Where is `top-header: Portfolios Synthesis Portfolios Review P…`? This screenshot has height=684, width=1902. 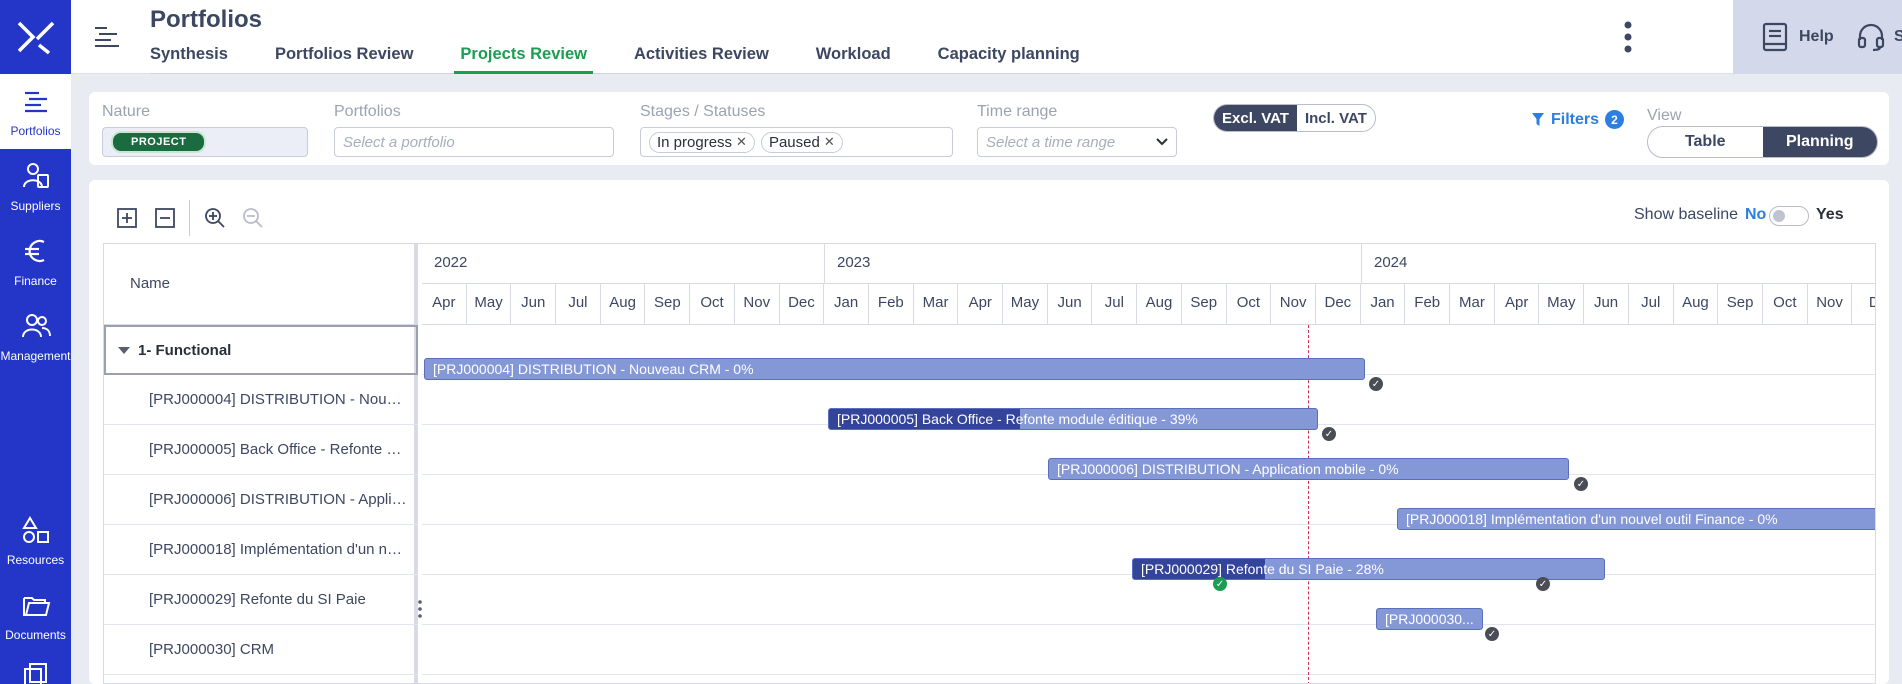
top-header: Portfolios Synthesis Portfolios Review P… is located at coordinates (986, 37).